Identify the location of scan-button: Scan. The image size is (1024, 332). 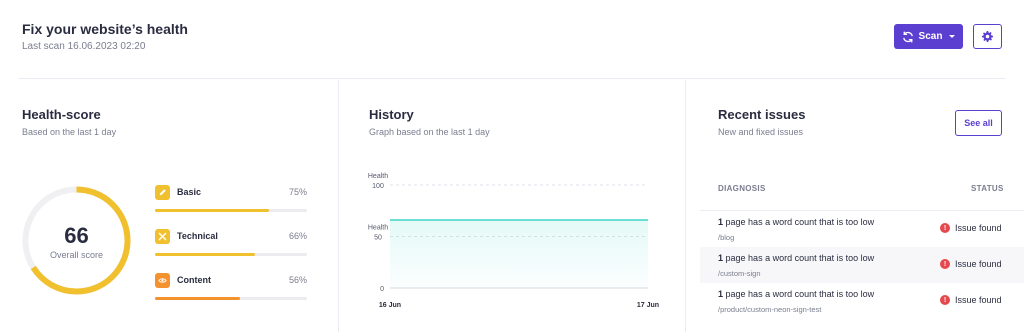
(928, 36).